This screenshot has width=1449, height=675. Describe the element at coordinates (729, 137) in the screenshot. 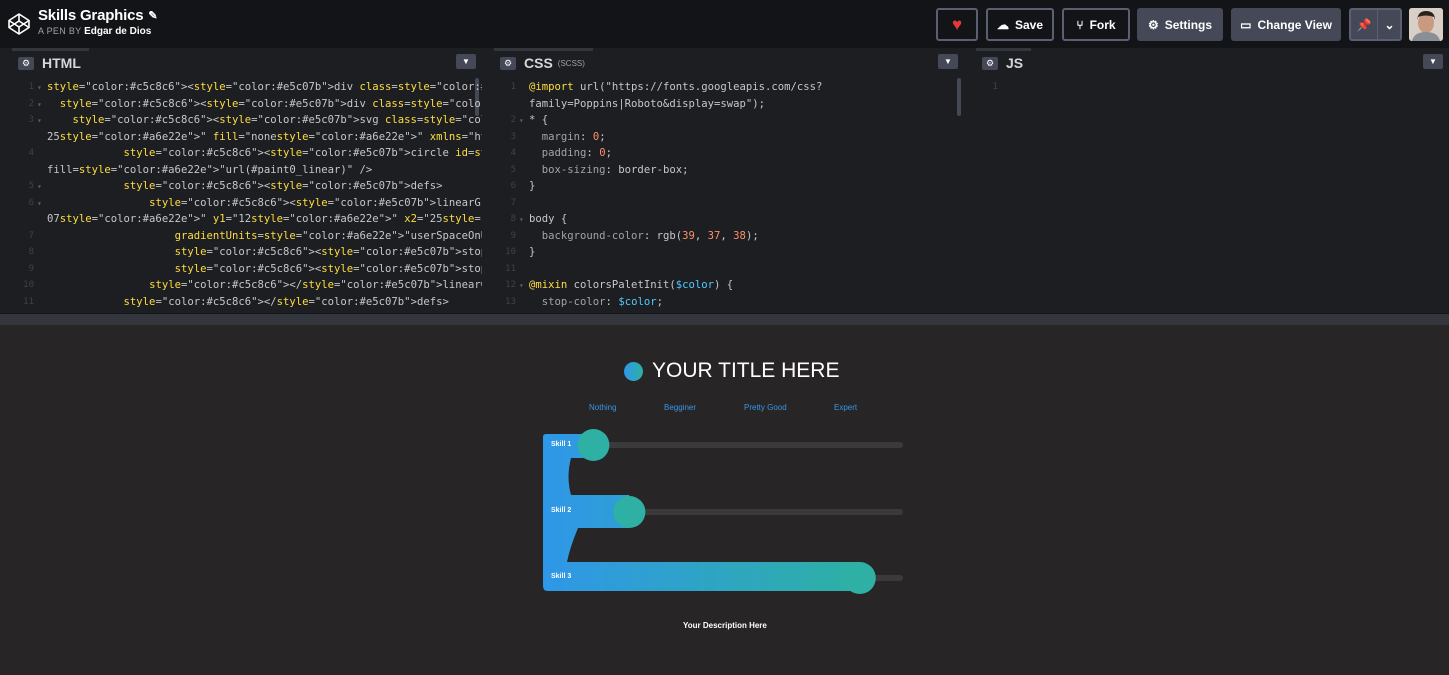

I see `code-line: 3 margin: 0;` at that location.